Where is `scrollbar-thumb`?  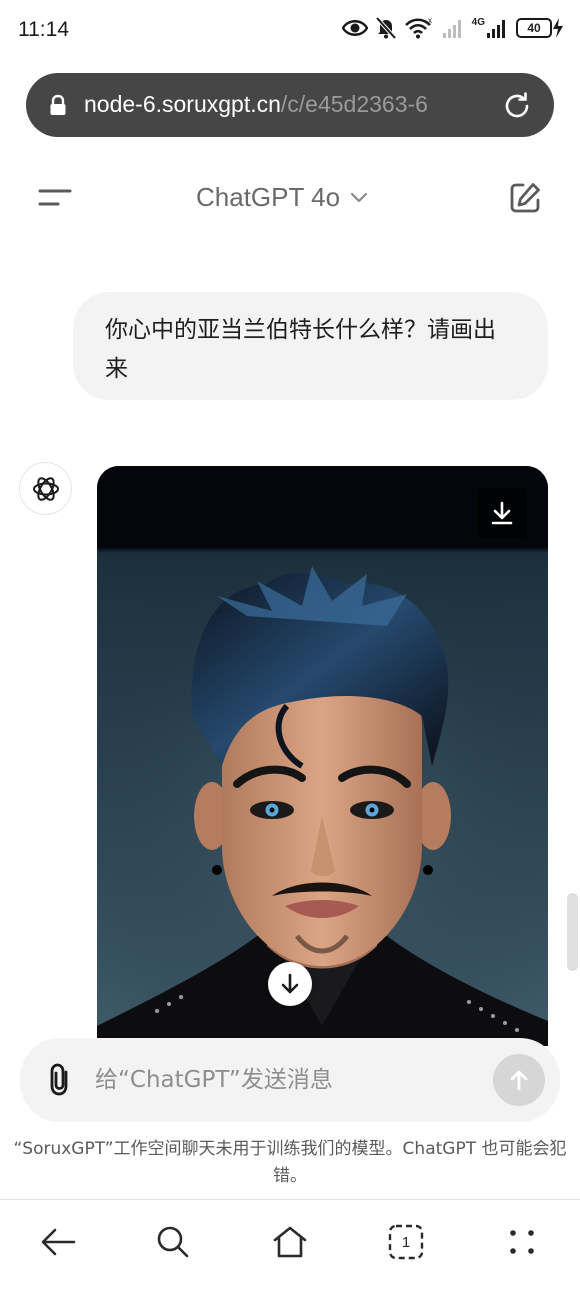
scrollbar-thumb is located at coordinates (572, 932).